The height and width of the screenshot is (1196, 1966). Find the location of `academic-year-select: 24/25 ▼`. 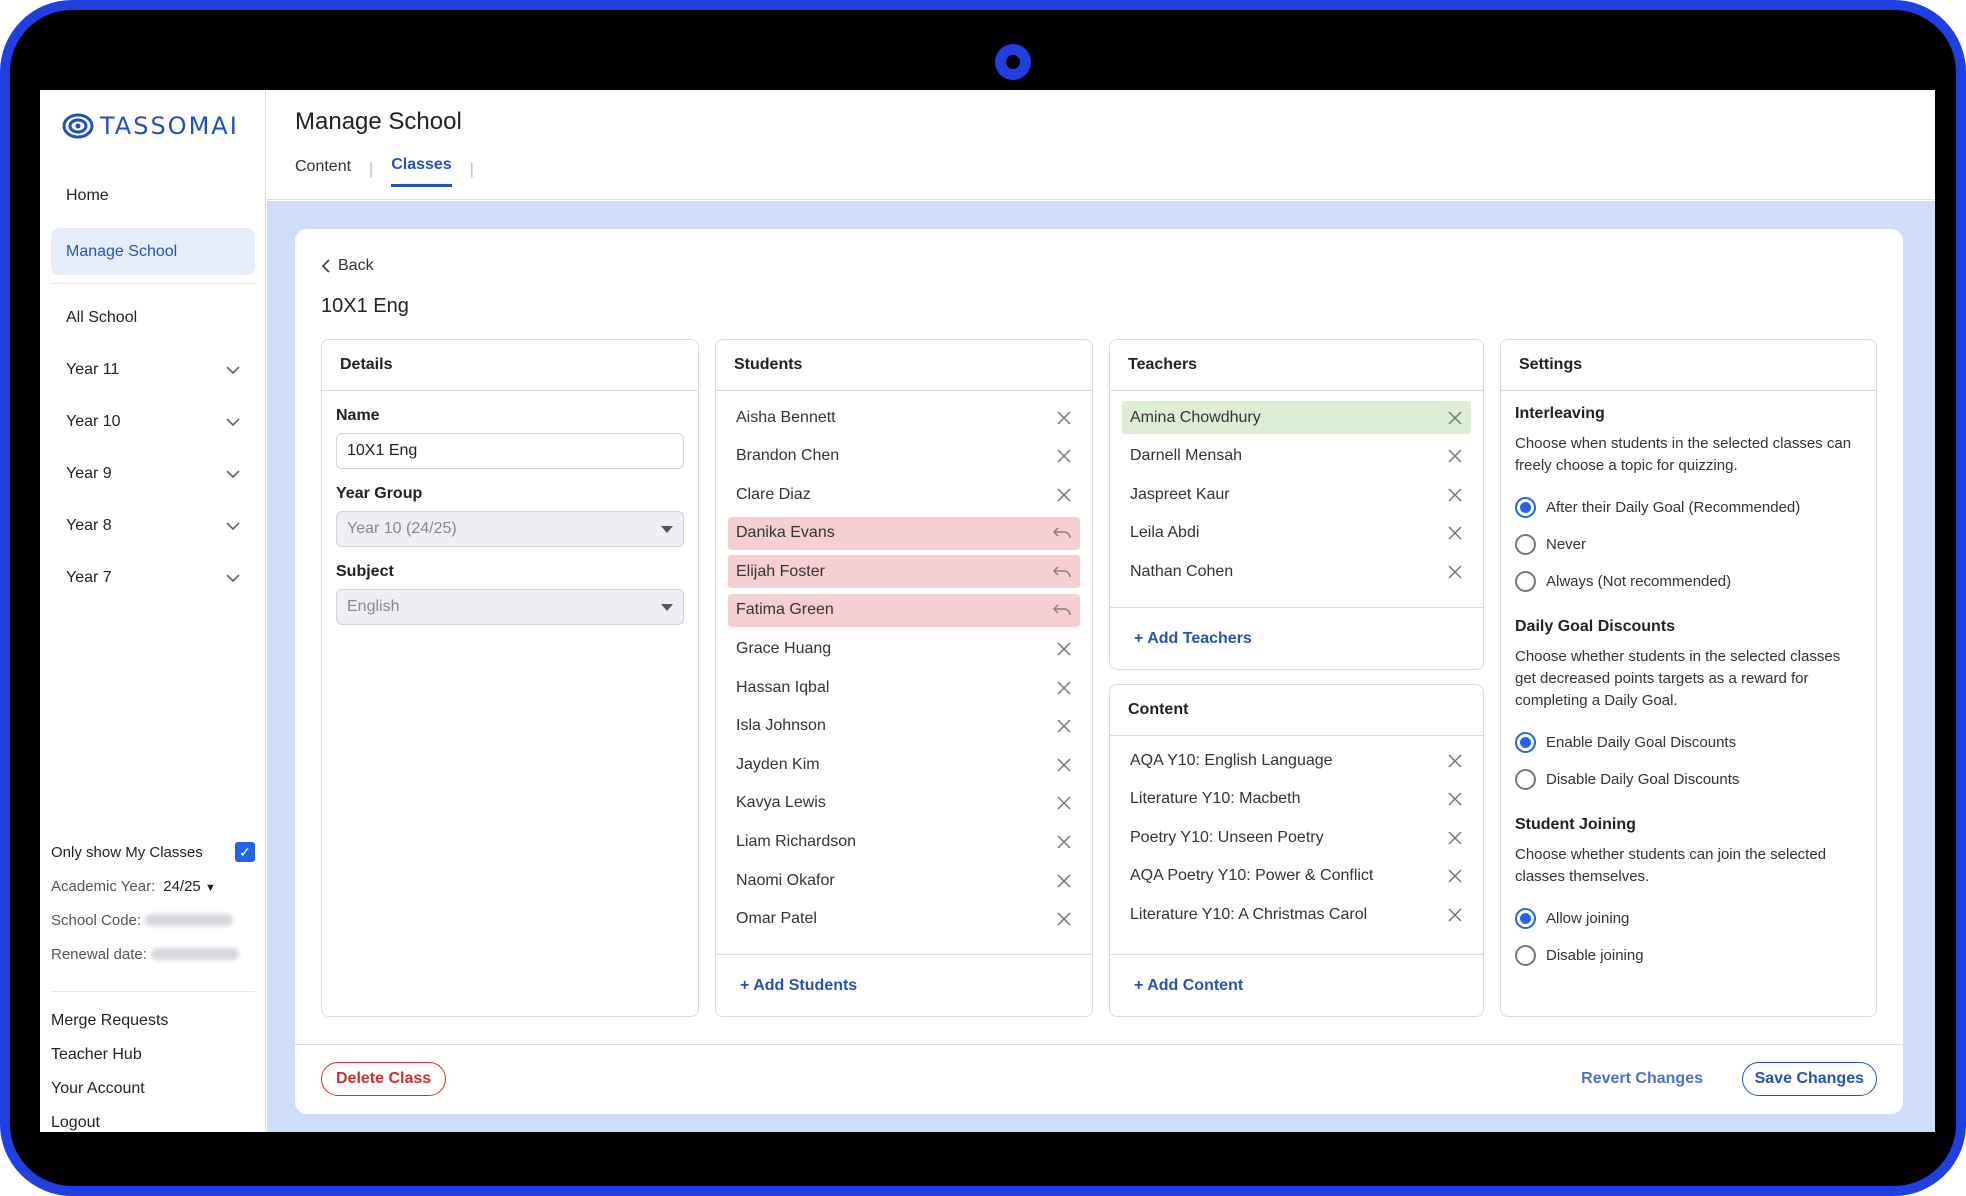

academic-year-select: 24/25 ▼ is located at coordinates (189, 886).